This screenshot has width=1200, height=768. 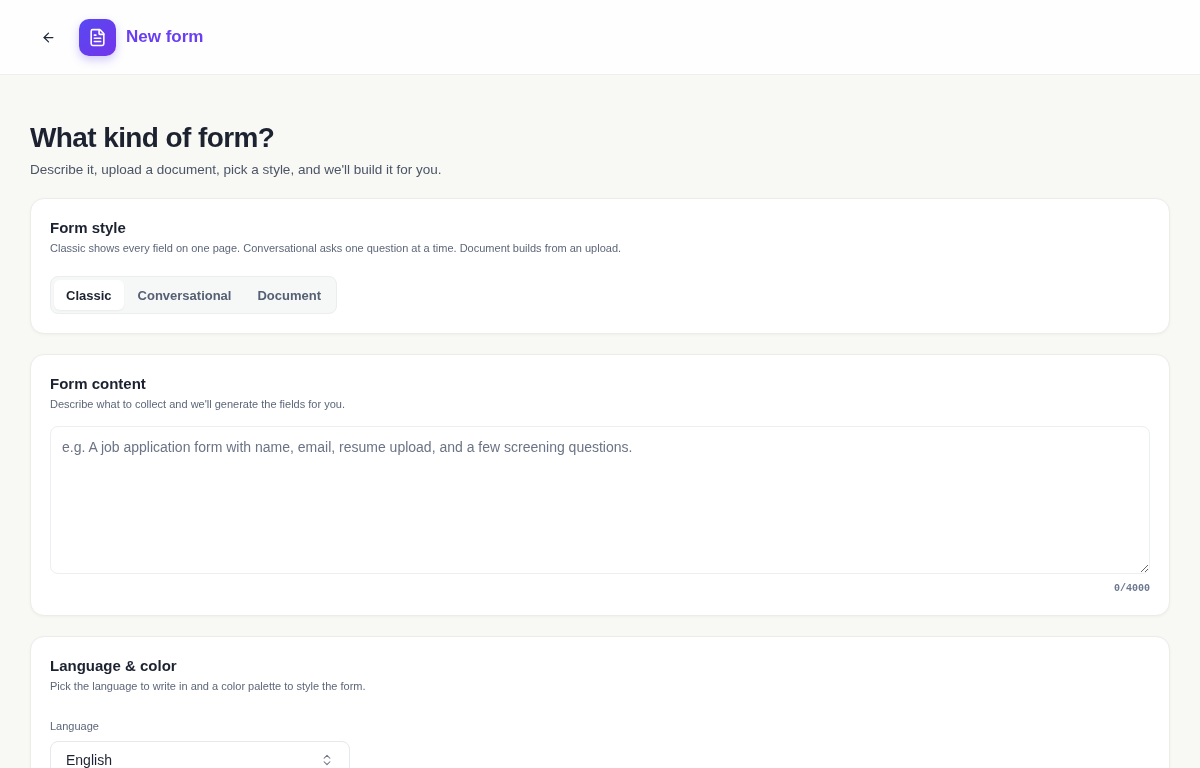 What do you see at coordinates (98, 384) in the screenshot?
I see `section-title: Form content` at bounding box center [98, 384].